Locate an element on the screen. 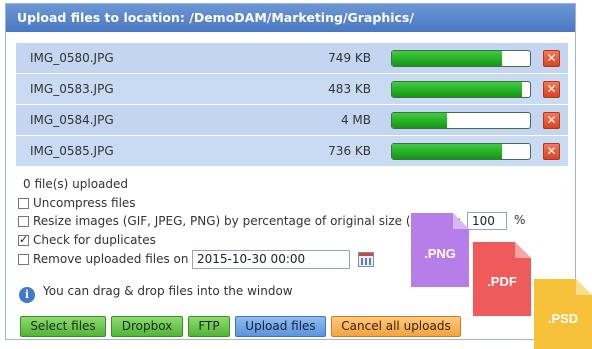 The width and height of the screenshot is (592, 349). png-file-icon: .PNG is located at coordinates (440, 250).